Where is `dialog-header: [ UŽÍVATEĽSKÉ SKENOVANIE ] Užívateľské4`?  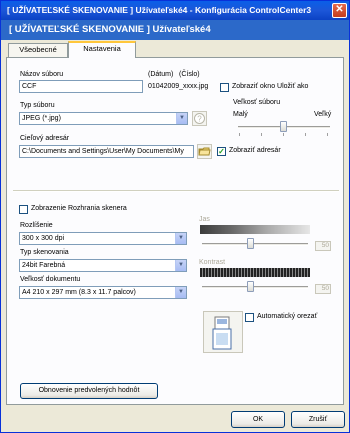 dialog-header: [ UŽÍVATEĽSKÉ SKENOVANIE ] Užívateľské4 is located at coordinates (175, 30).